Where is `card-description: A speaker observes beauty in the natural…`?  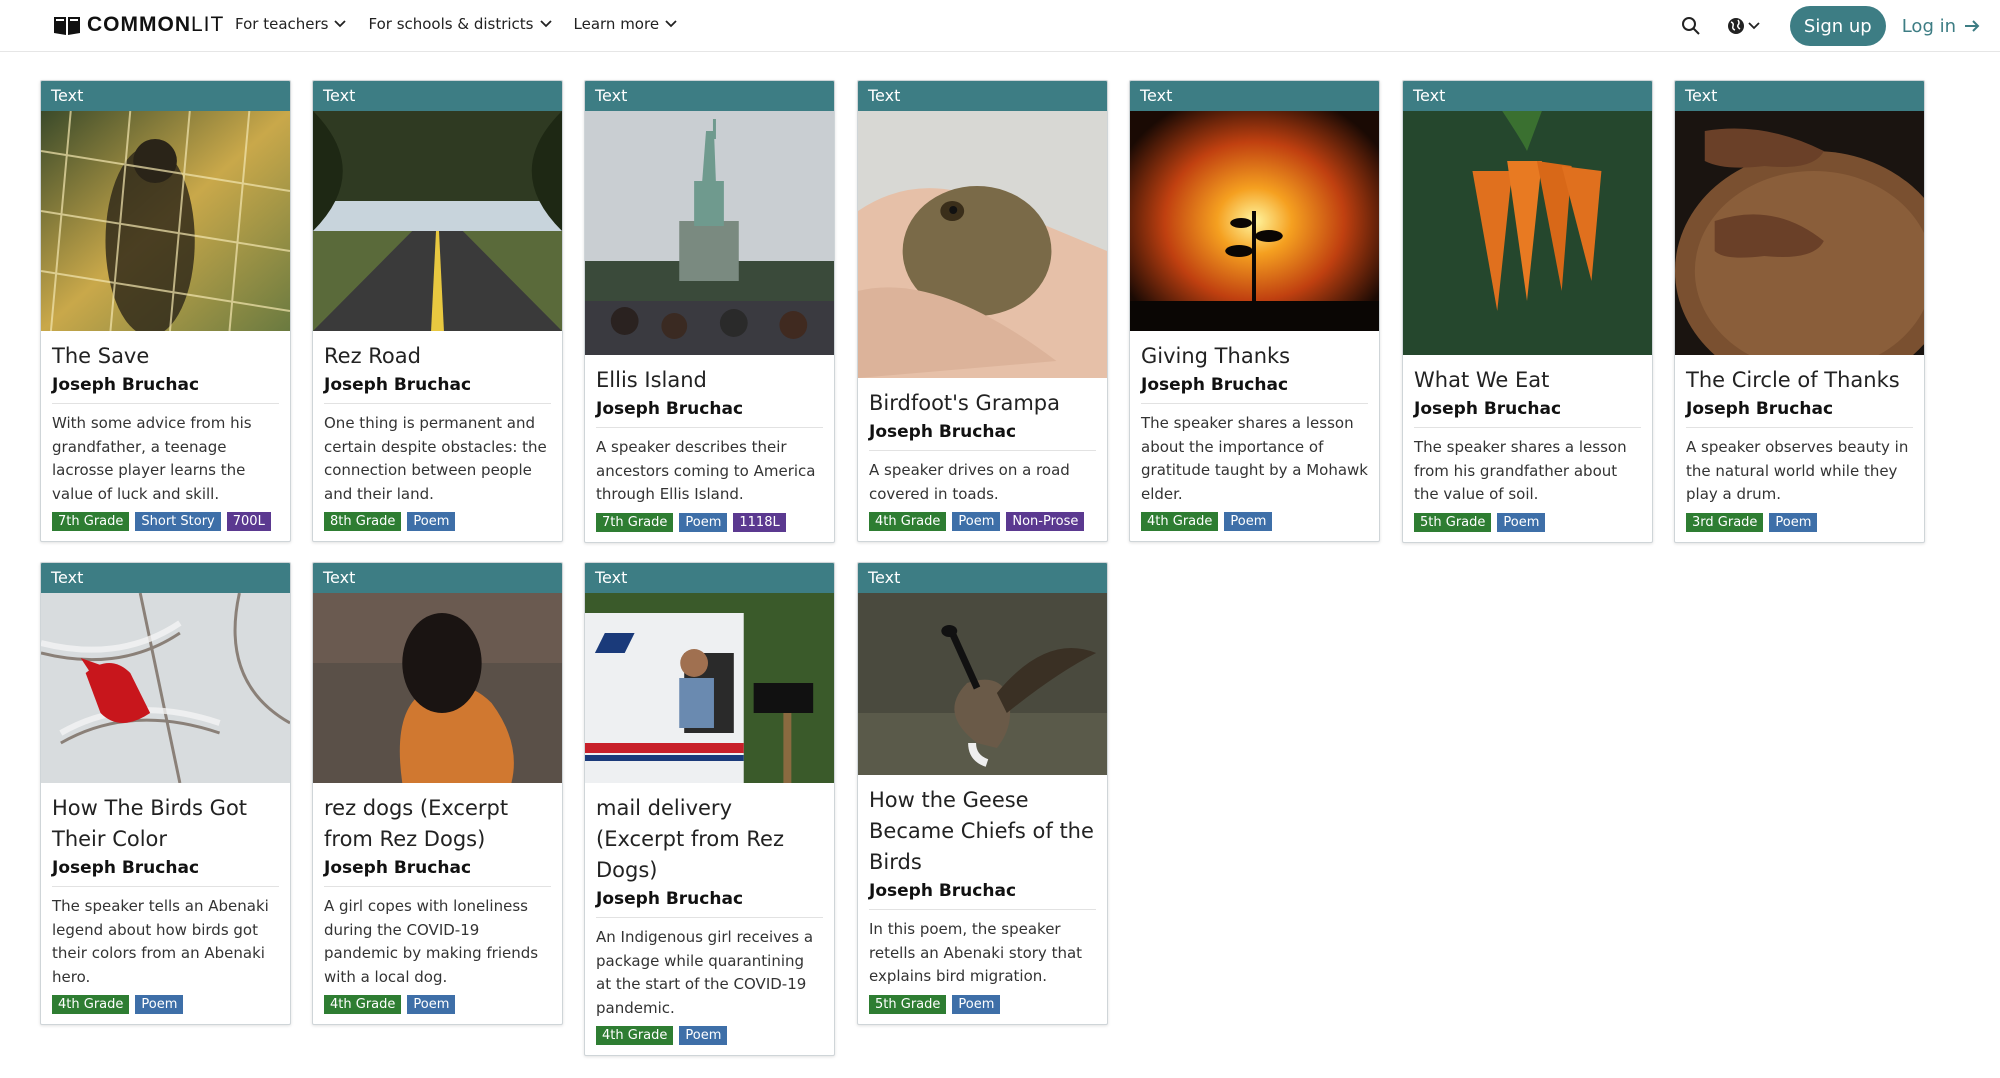
card-description: A speaker observes beauty in the natural… is located at coordinates (1797, 470).